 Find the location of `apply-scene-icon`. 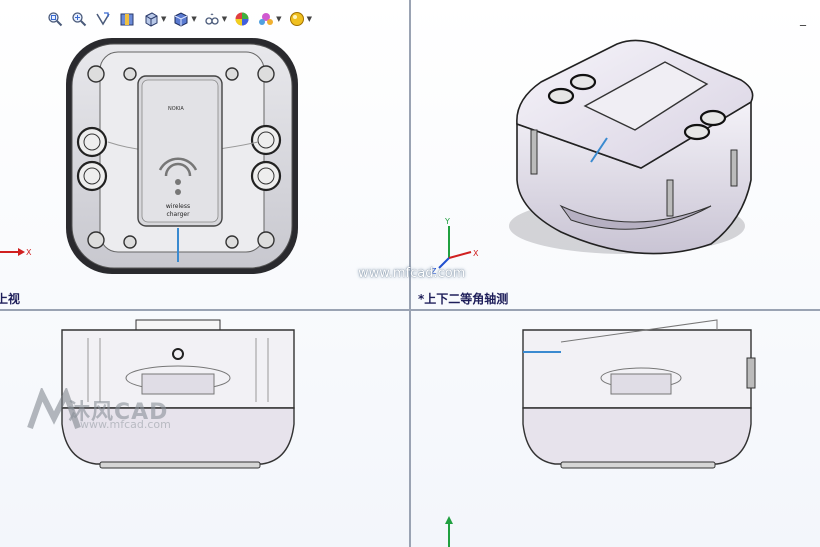

apply-scene-icon is located at coordinates (266, 19).